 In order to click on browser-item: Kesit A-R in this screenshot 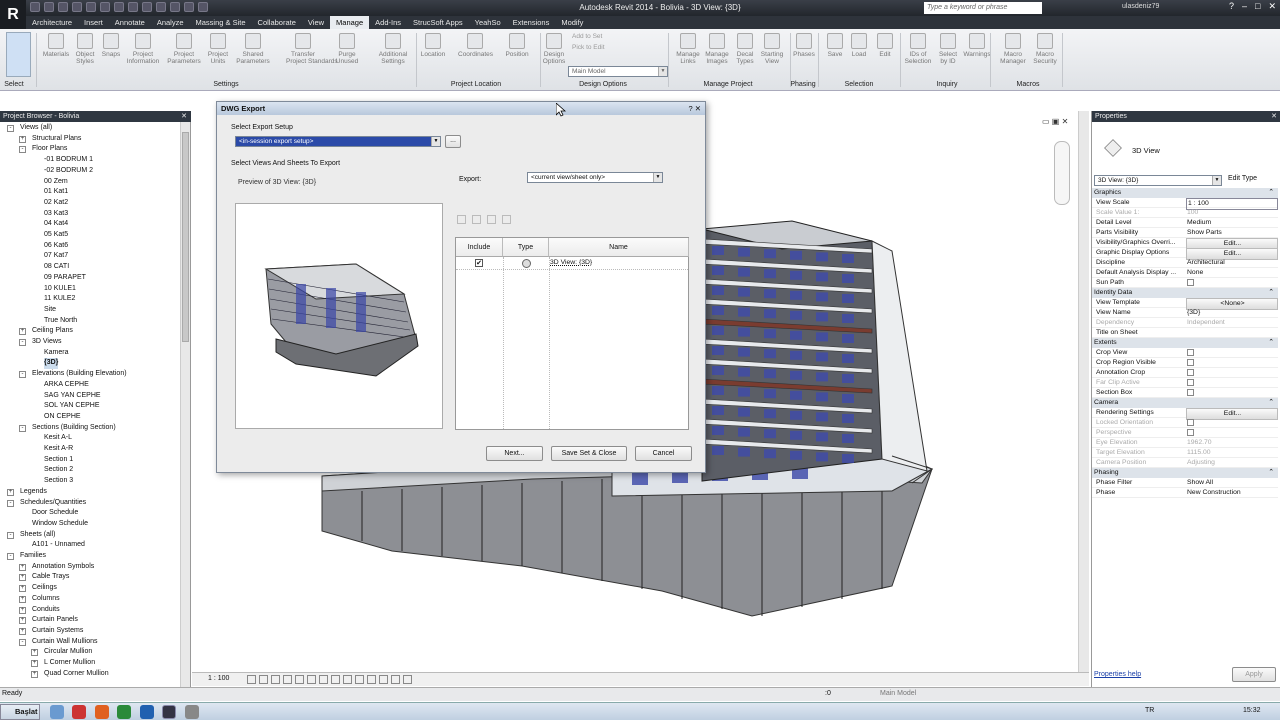, I will do `click(58, 449)`.